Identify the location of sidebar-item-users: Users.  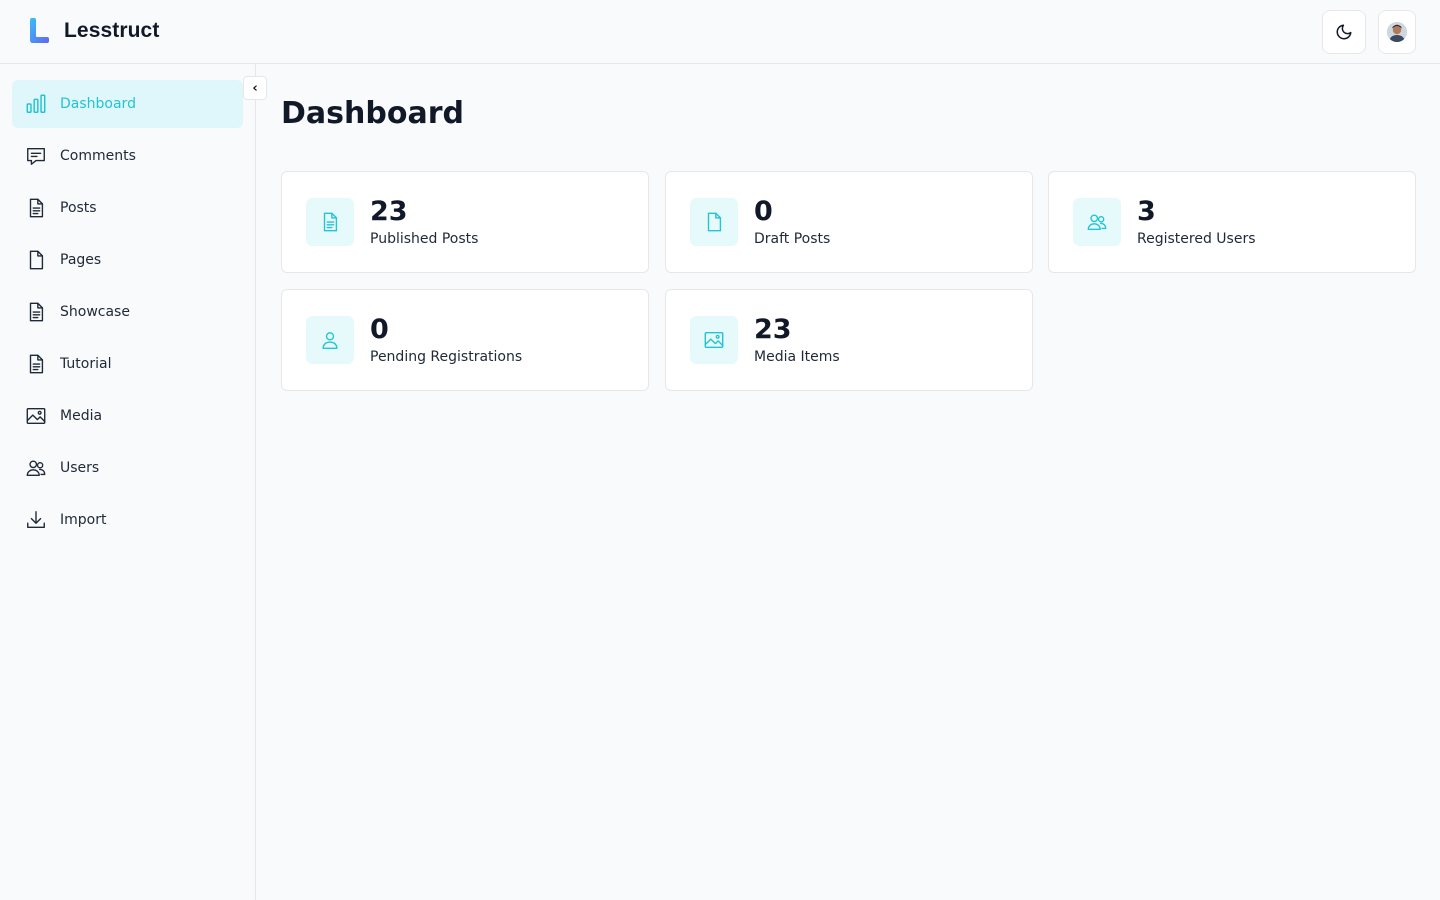
(127, 468).